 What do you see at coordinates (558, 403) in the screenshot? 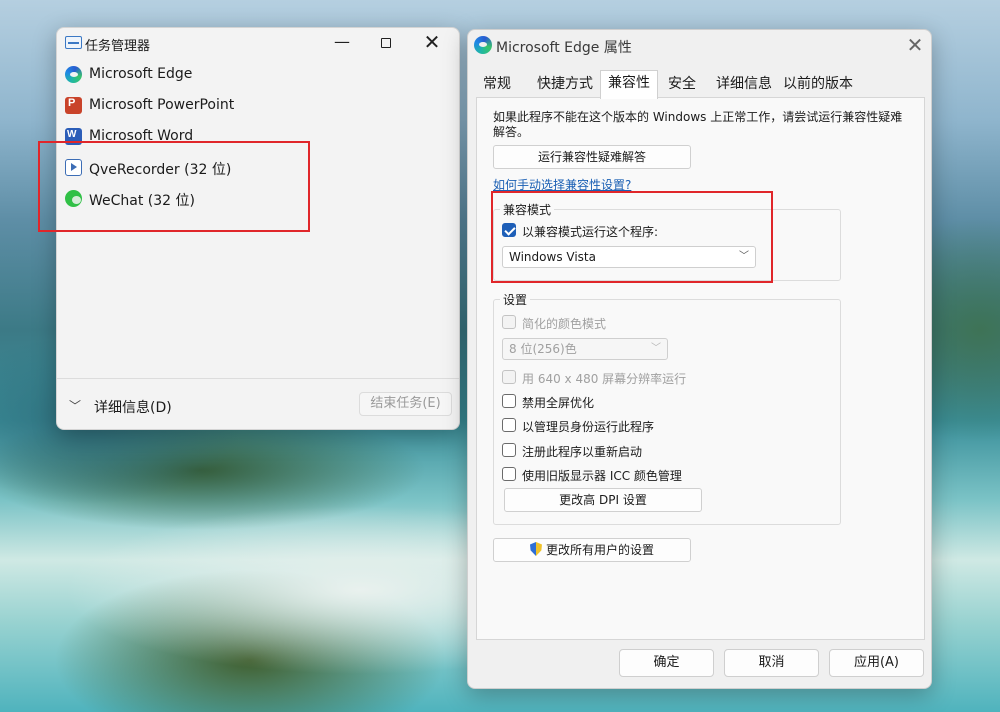
I see `checkbox-label: 禁用全屏优化` at bounding box center [558, 403].